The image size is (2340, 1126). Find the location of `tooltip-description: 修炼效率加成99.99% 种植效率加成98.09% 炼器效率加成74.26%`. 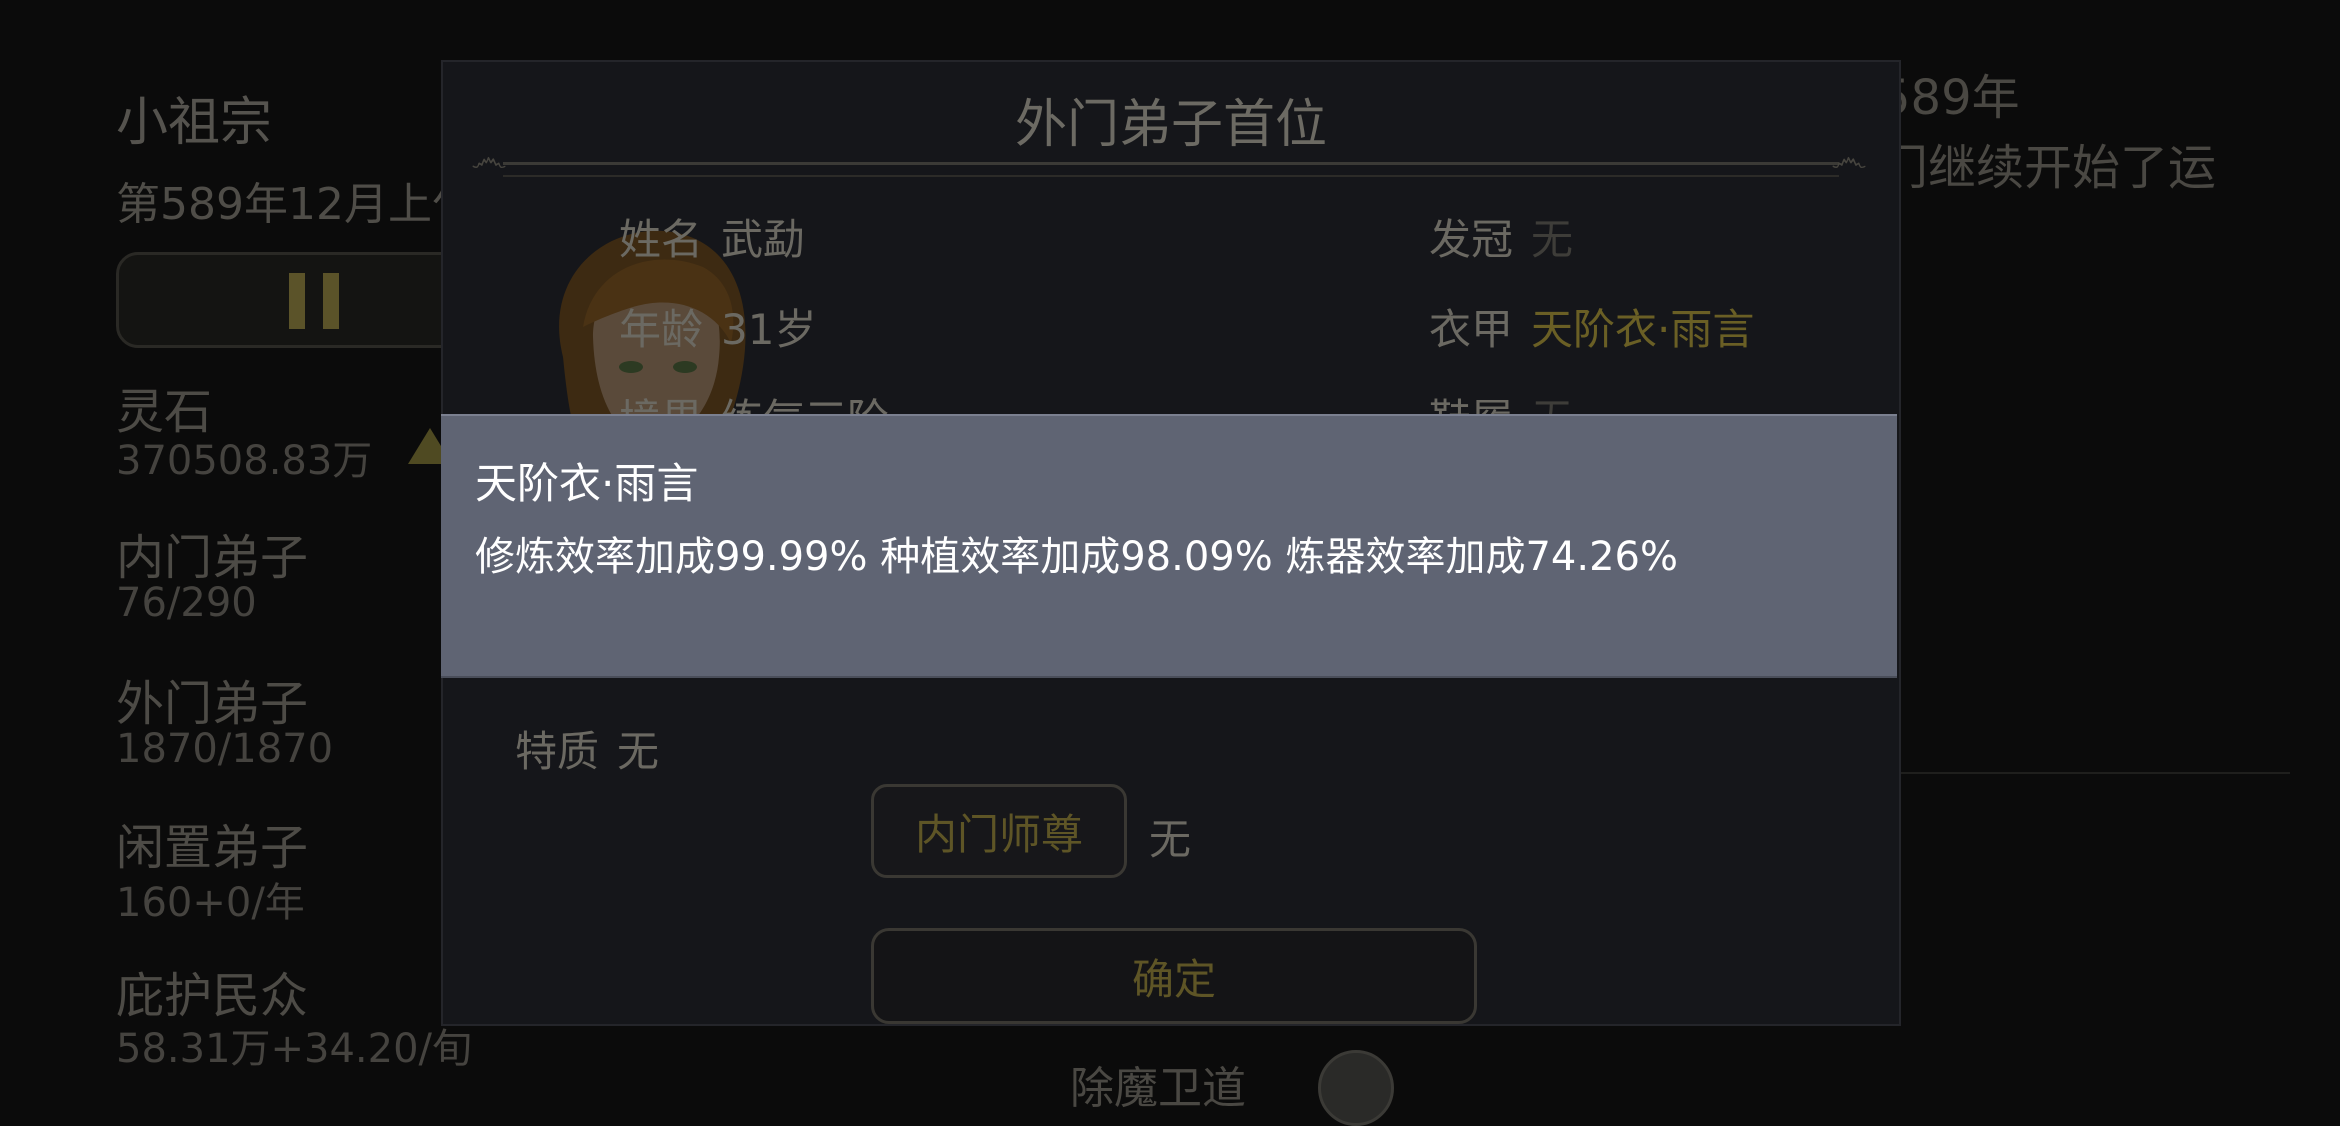

tooltip-description: 修炼效率加成99.99% 种植效率加成98.09% 炼器效率加成74.26% is located at coordinates (1076, 557).